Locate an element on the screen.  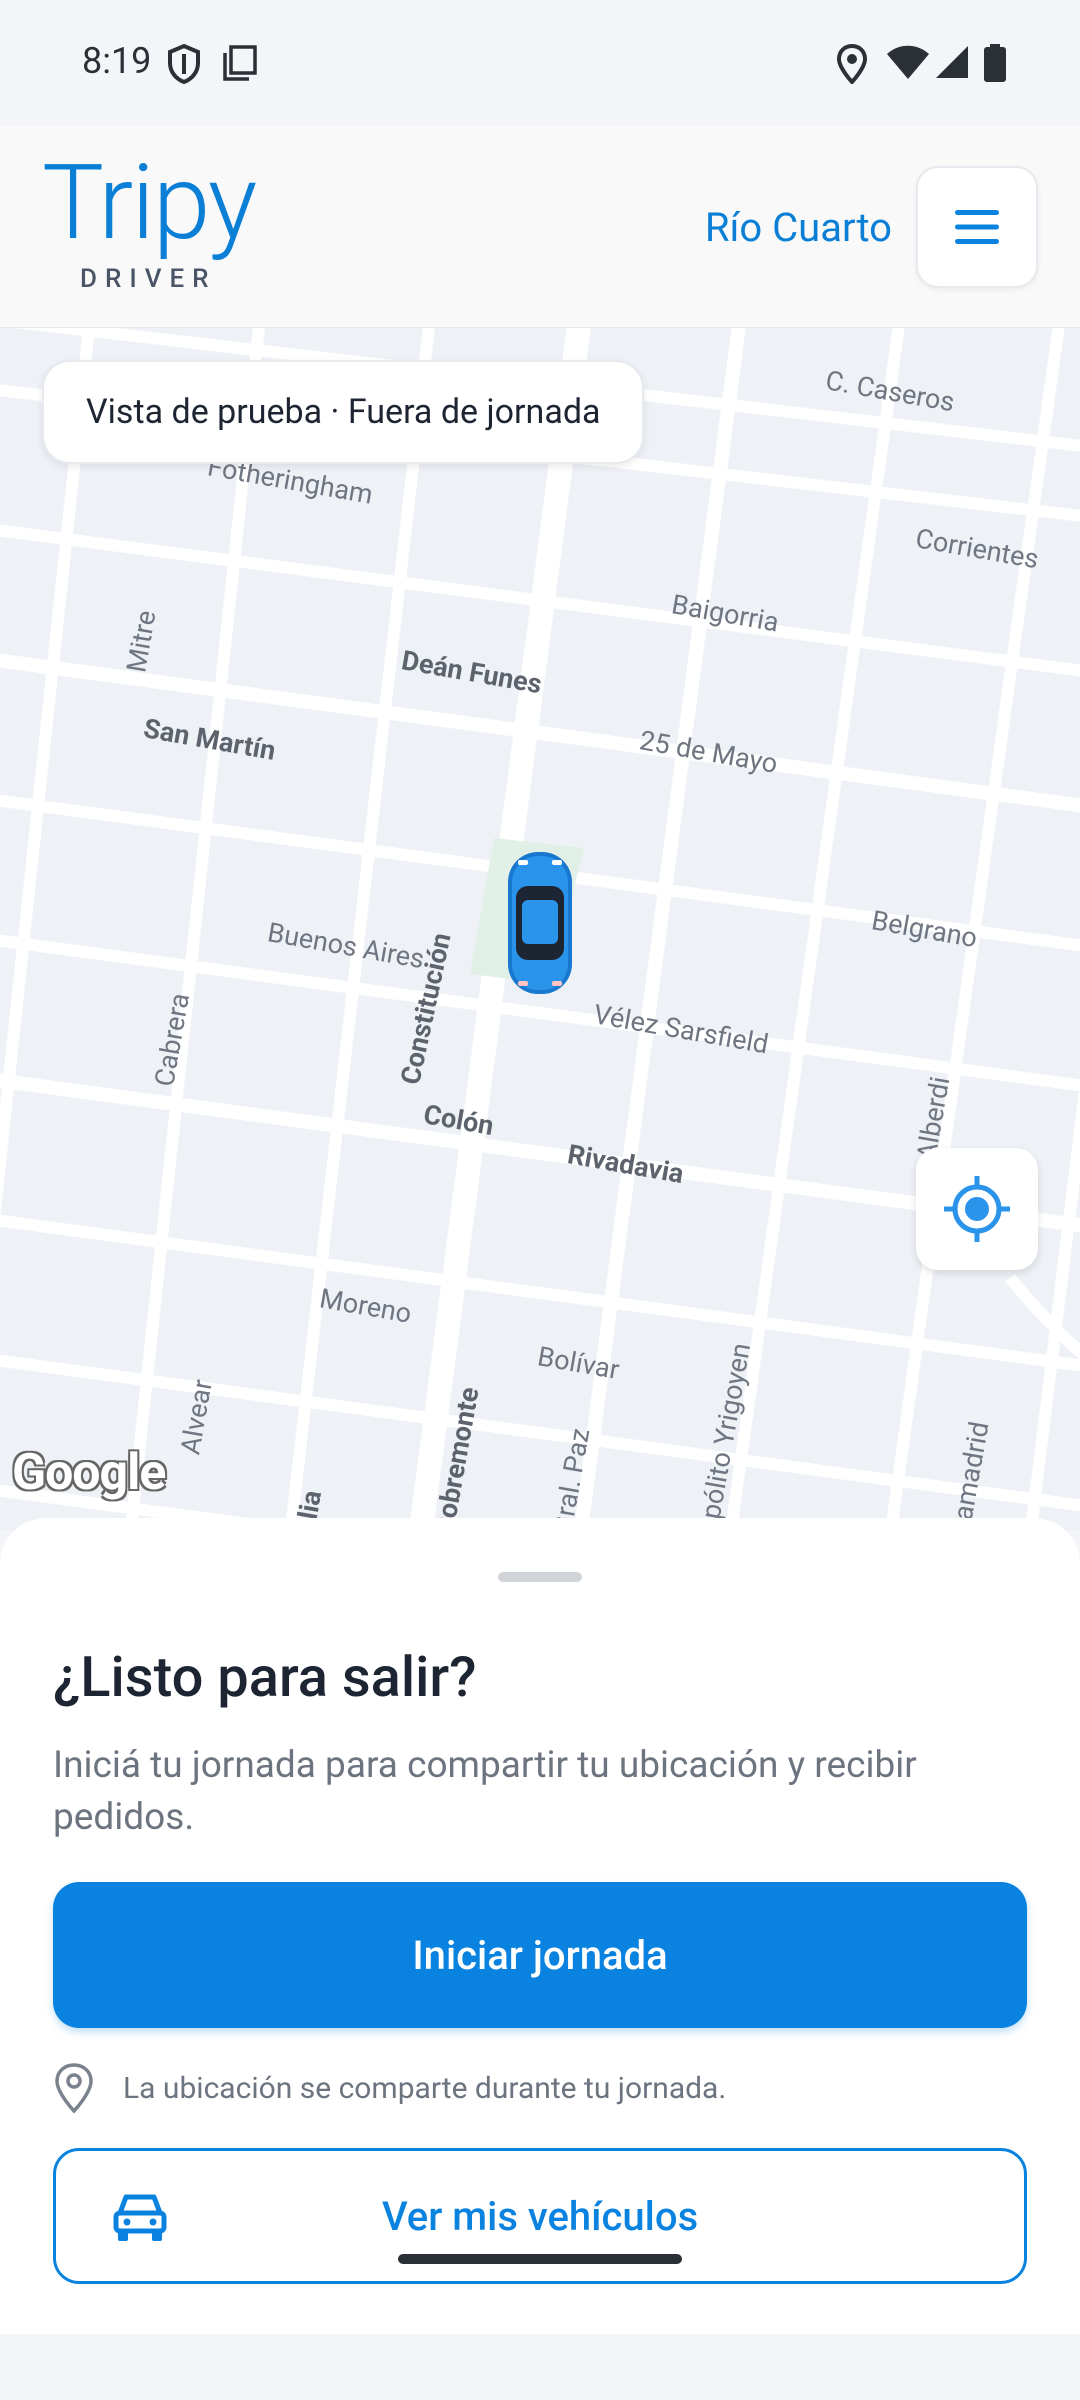
status-bar: 8:19 is located at coordinates (540, 63).